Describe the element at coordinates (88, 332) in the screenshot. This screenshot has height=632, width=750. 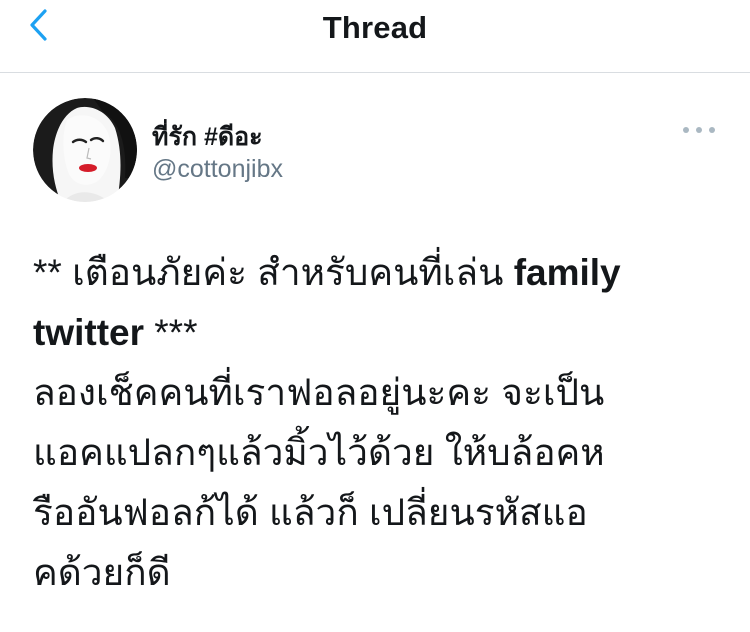
I see `tweet-text-bold-segment: twitter` at that location.